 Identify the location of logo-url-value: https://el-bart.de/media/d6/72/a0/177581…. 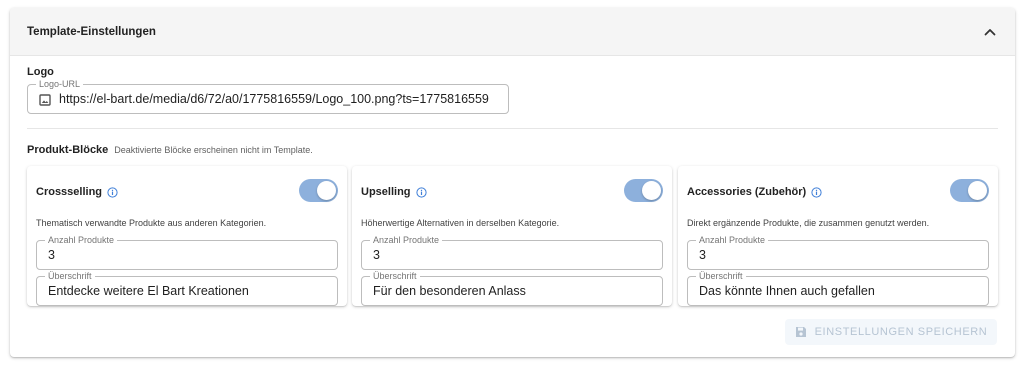
(274, 99).